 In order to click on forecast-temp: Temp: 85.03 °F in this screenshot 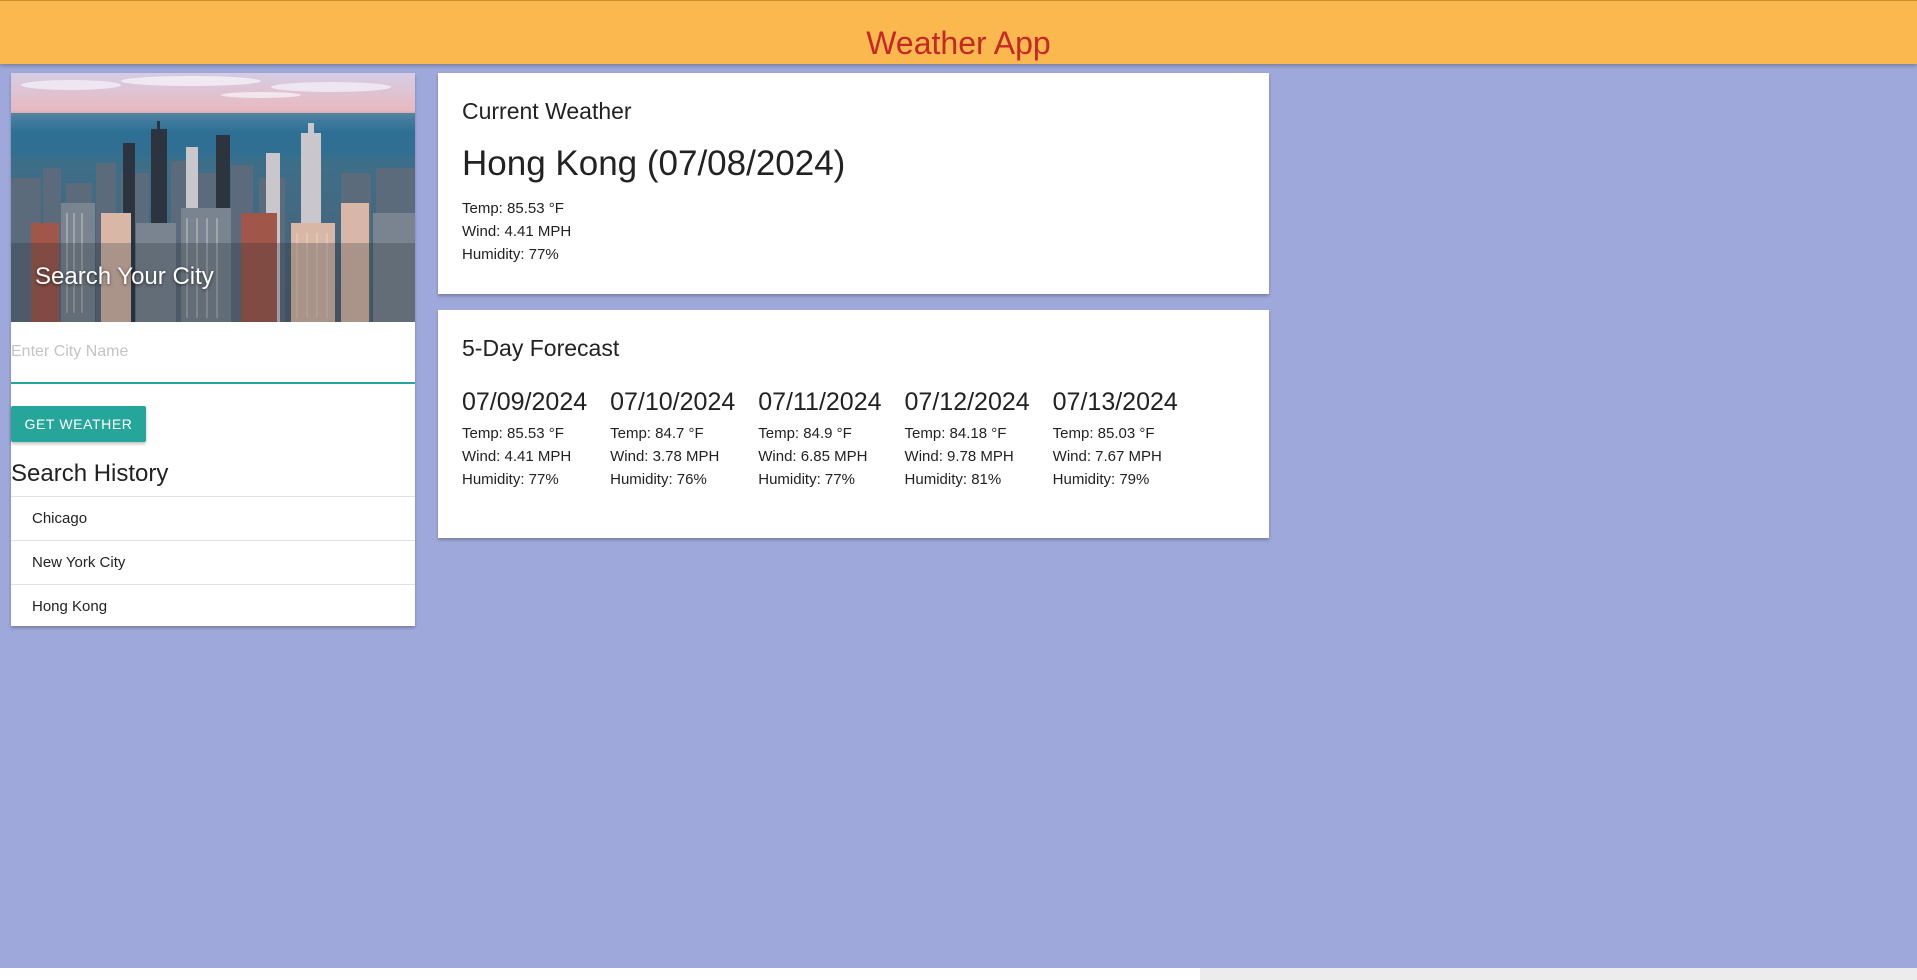, I will do `click(1103, 433)`.